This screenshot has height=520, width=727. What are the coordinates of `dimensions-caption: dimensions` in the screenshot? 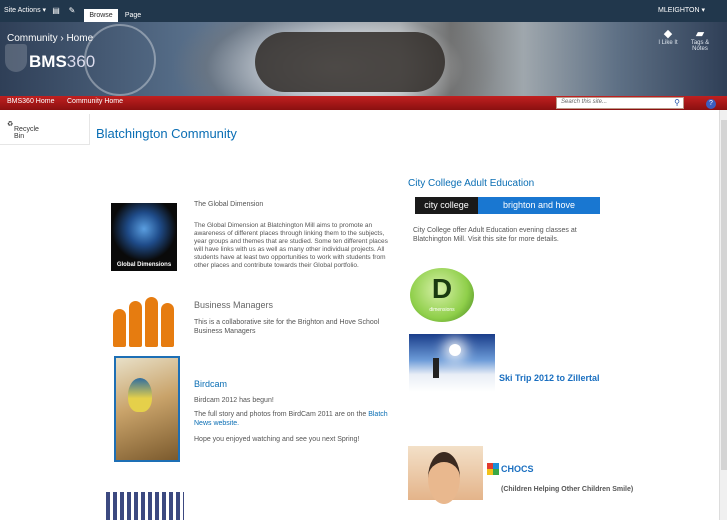 It's located at (442, 310).